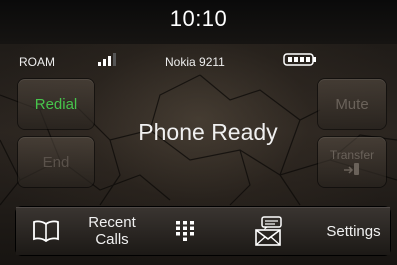 Image resolution: width=397 pixels, height=265 pixels. What do you see at coordinates (208, 132) in the screenshot?
I see `phone-status-message: Phone Ready` at bounding box center [208, 132].